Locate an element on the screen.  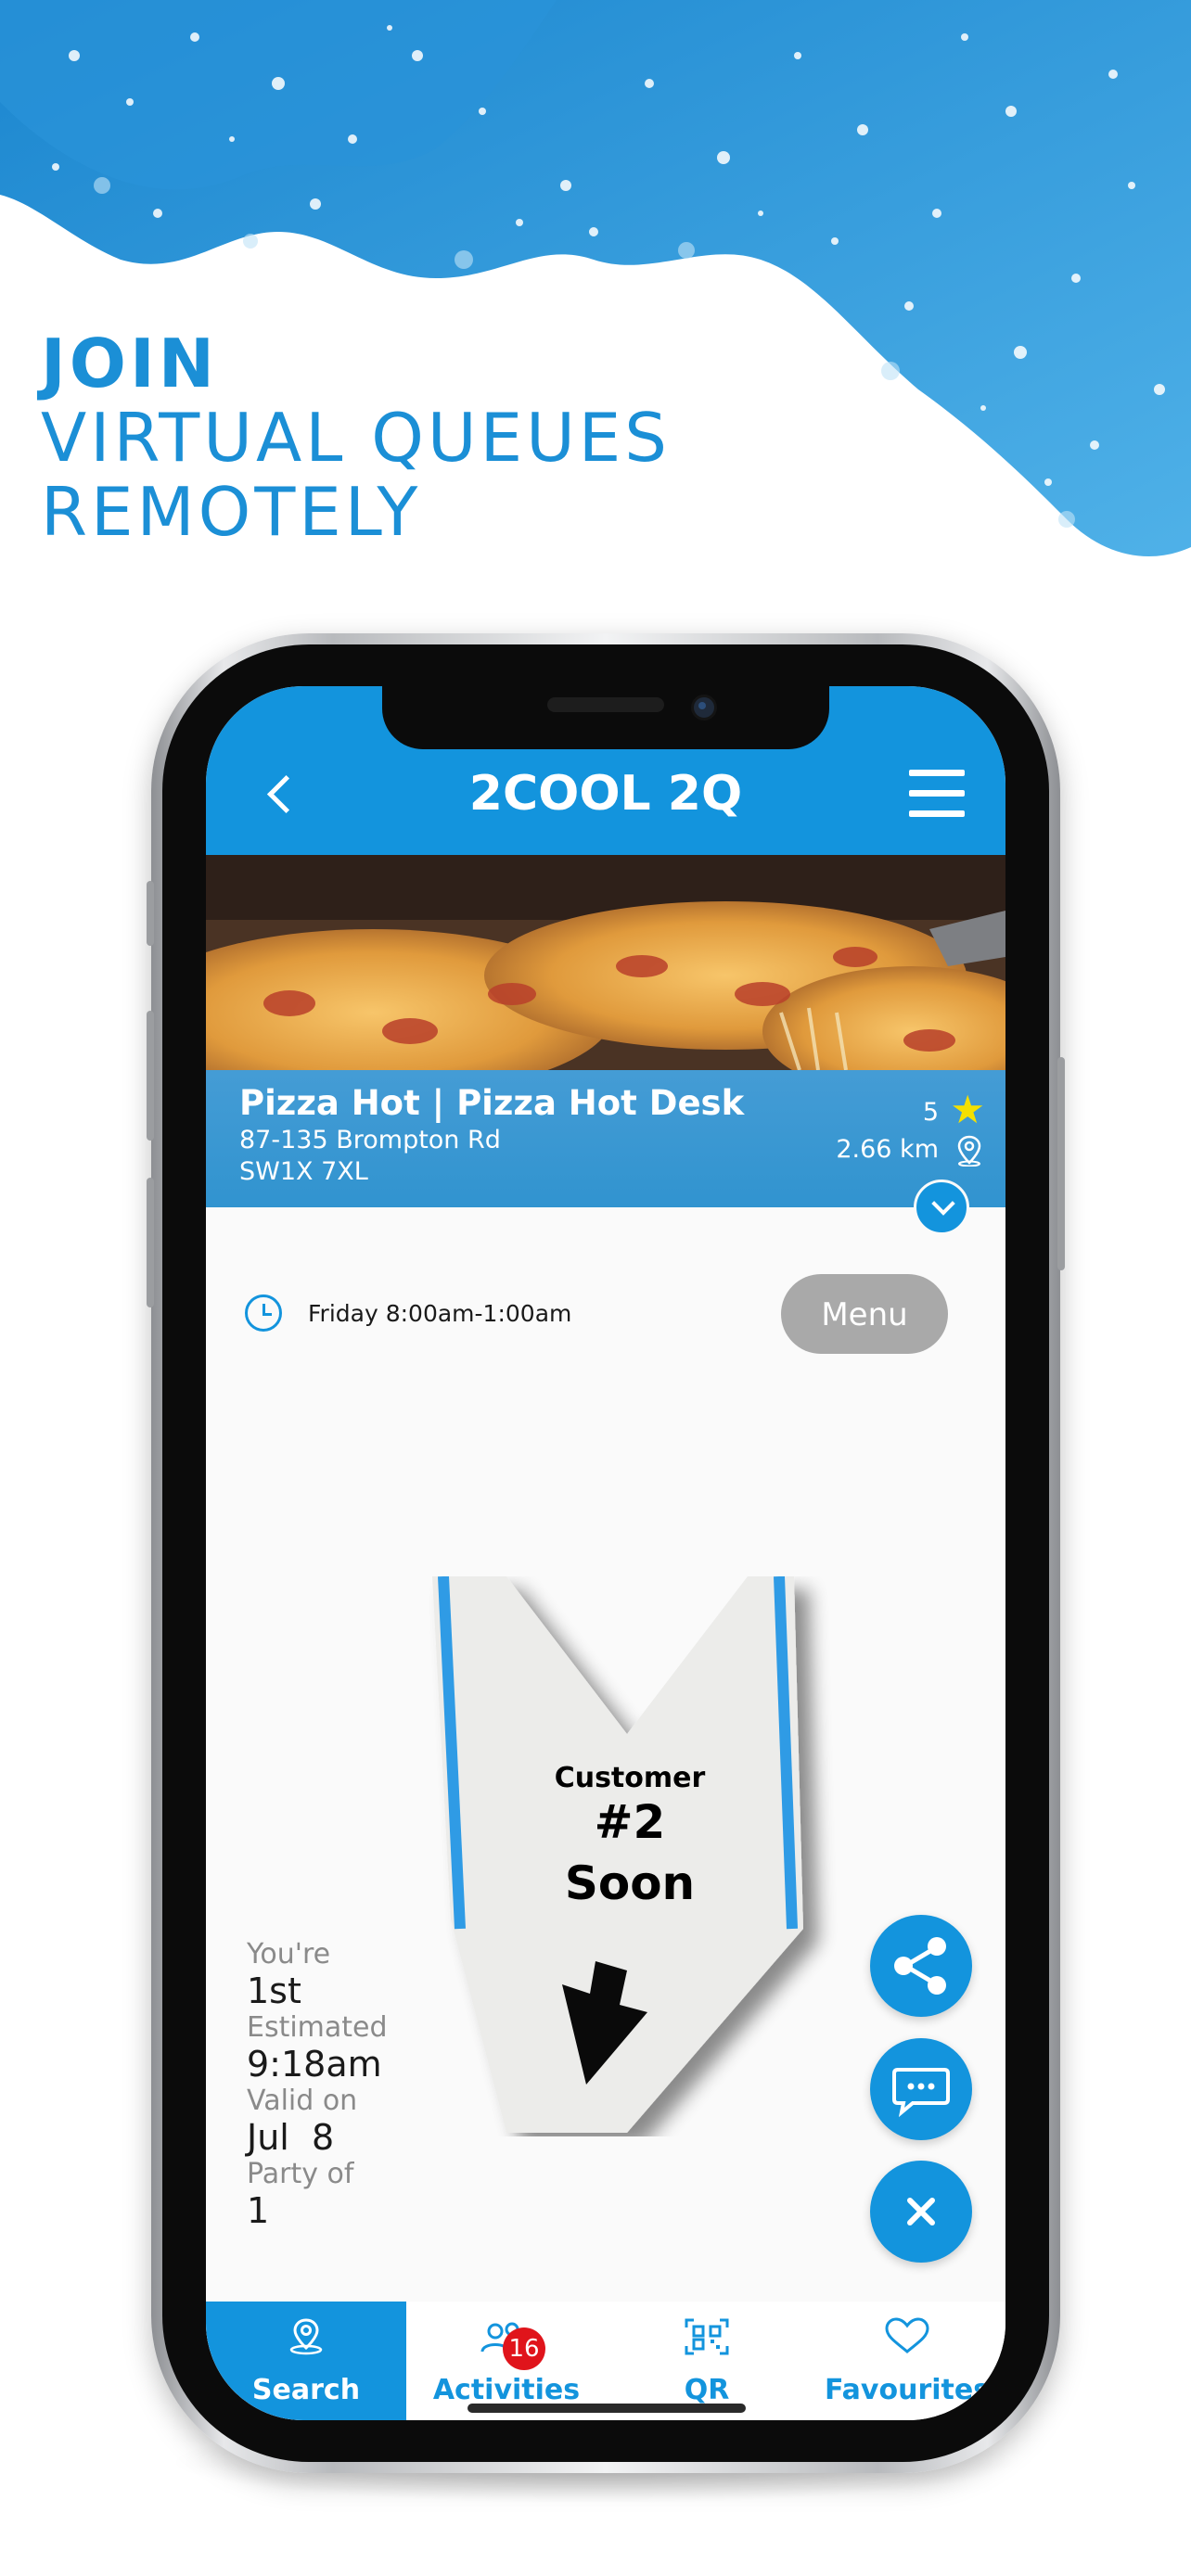
power-button is located at coordinates (1061, 1163).